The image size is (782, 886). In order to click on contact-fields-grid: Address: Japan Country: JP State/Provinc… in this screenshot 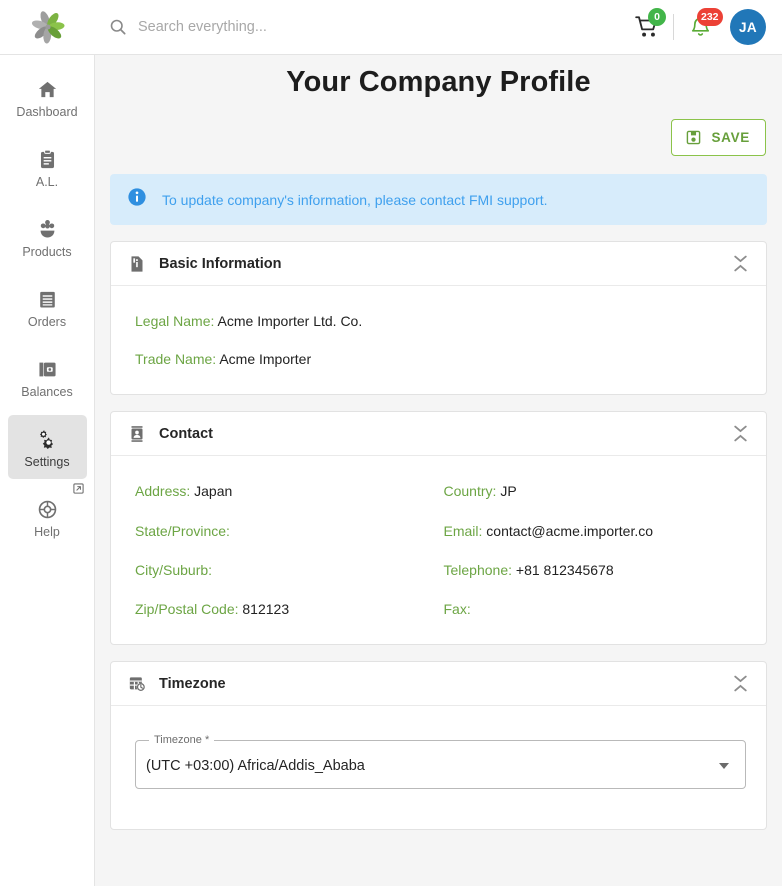, I will do `click(439, 550)`.